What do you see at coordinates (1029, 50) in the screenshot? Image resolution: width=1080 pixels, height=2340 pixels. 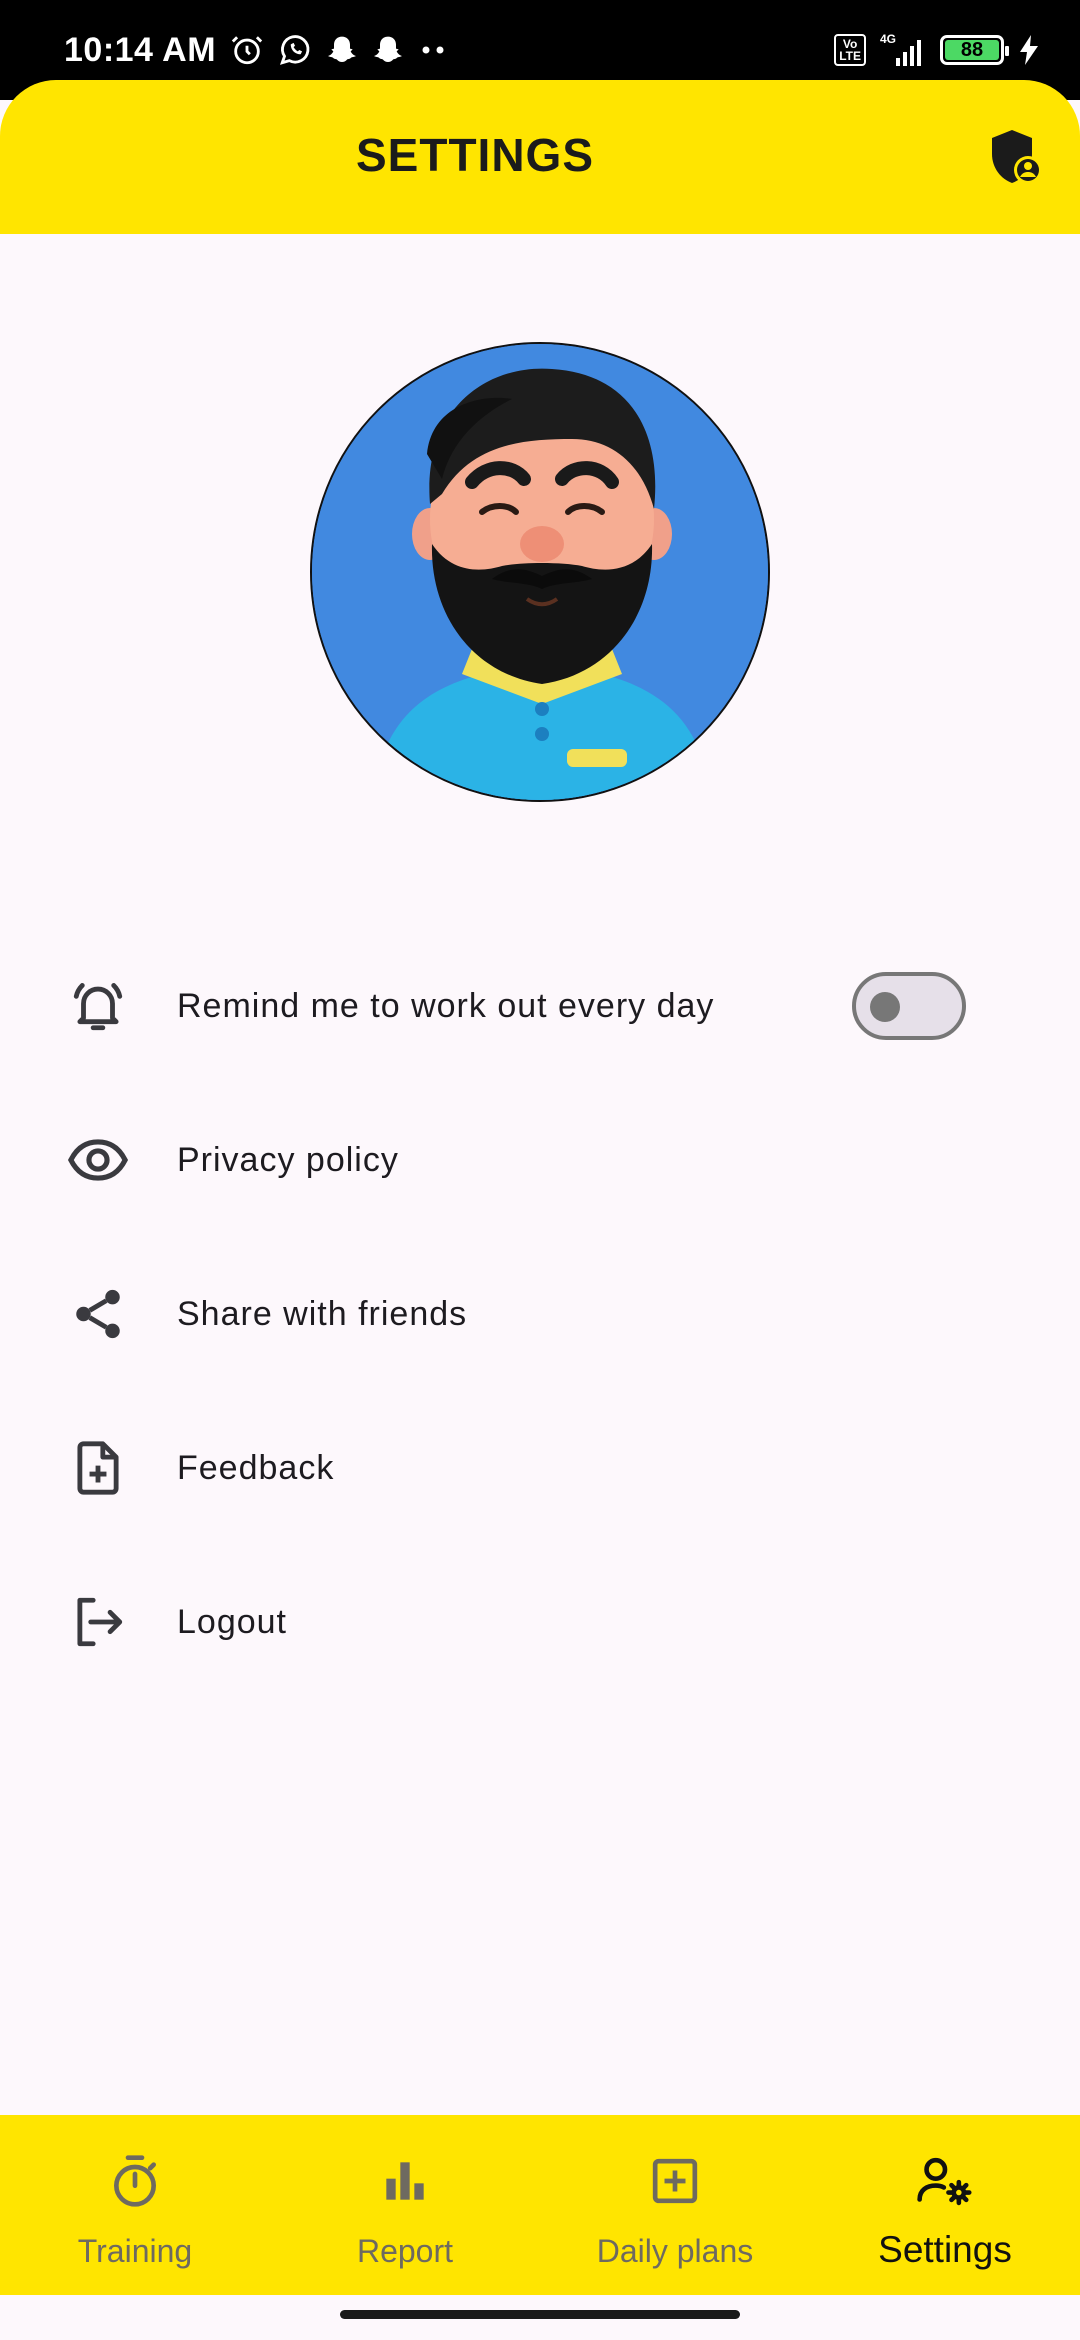 I see `charging-icon` at bounding box center [1029, 50].